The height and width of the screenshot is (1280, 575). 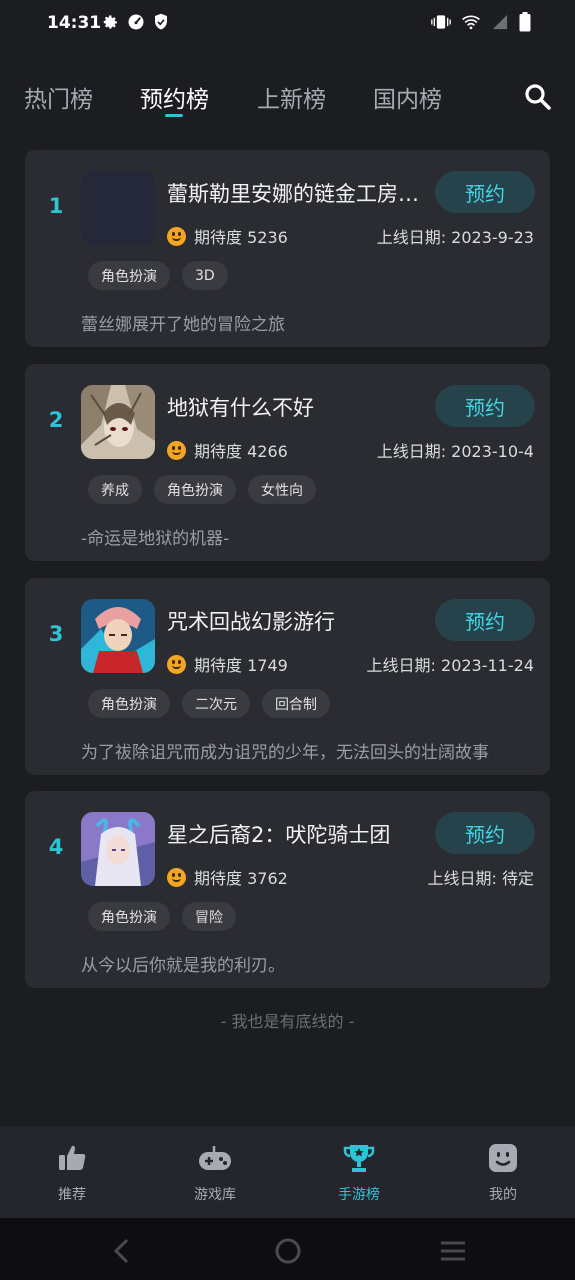 I want to click on home-circle-icon, so click(x=288, y=1251).